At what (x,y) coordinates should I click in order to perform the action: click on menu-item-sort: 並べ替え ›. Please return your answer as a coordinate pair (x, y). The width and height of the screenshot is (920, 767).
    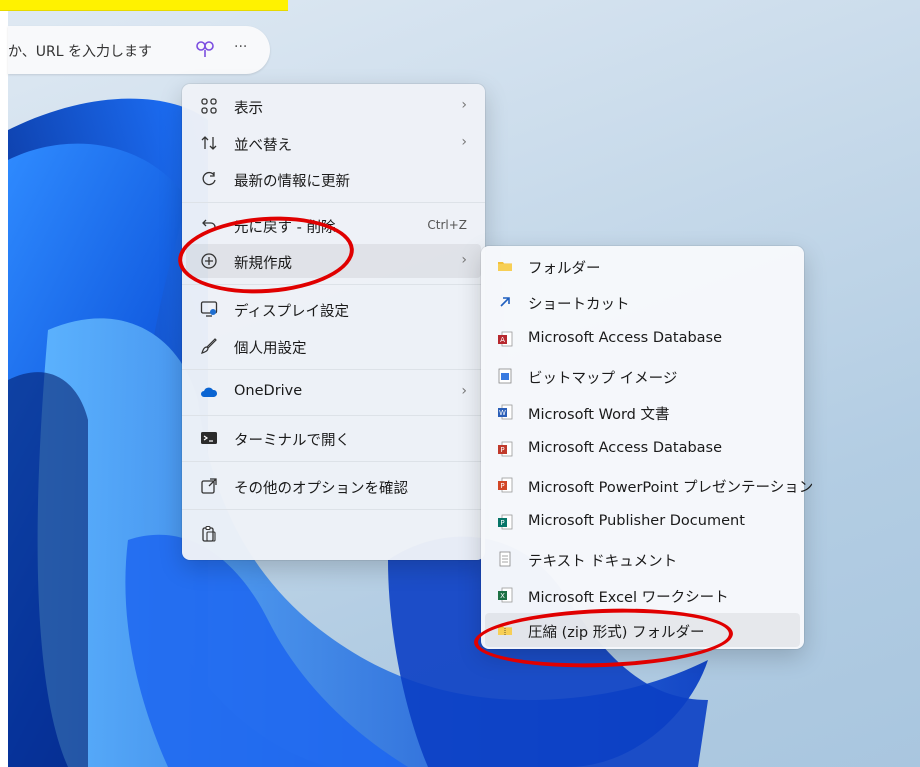
    Looking at the image, I should click on (333, 143).